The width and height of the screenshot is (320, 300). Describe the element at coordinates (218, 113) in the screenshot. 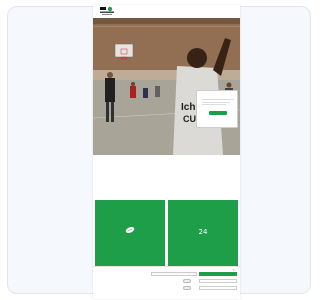

I see `popup-button` at that location.